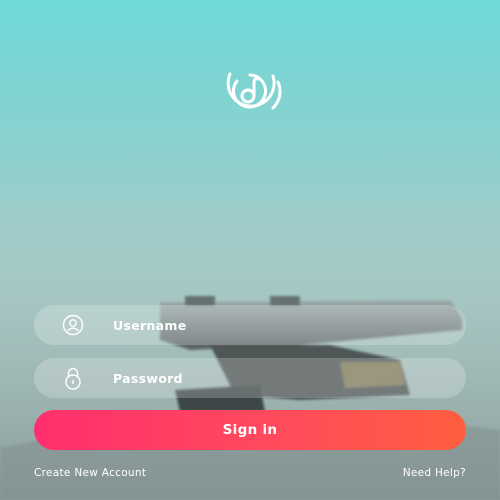  What do you see at coordinates (250, 325) in the screenshot?
I see `username-field: Username` at bounding box center [250, 325].